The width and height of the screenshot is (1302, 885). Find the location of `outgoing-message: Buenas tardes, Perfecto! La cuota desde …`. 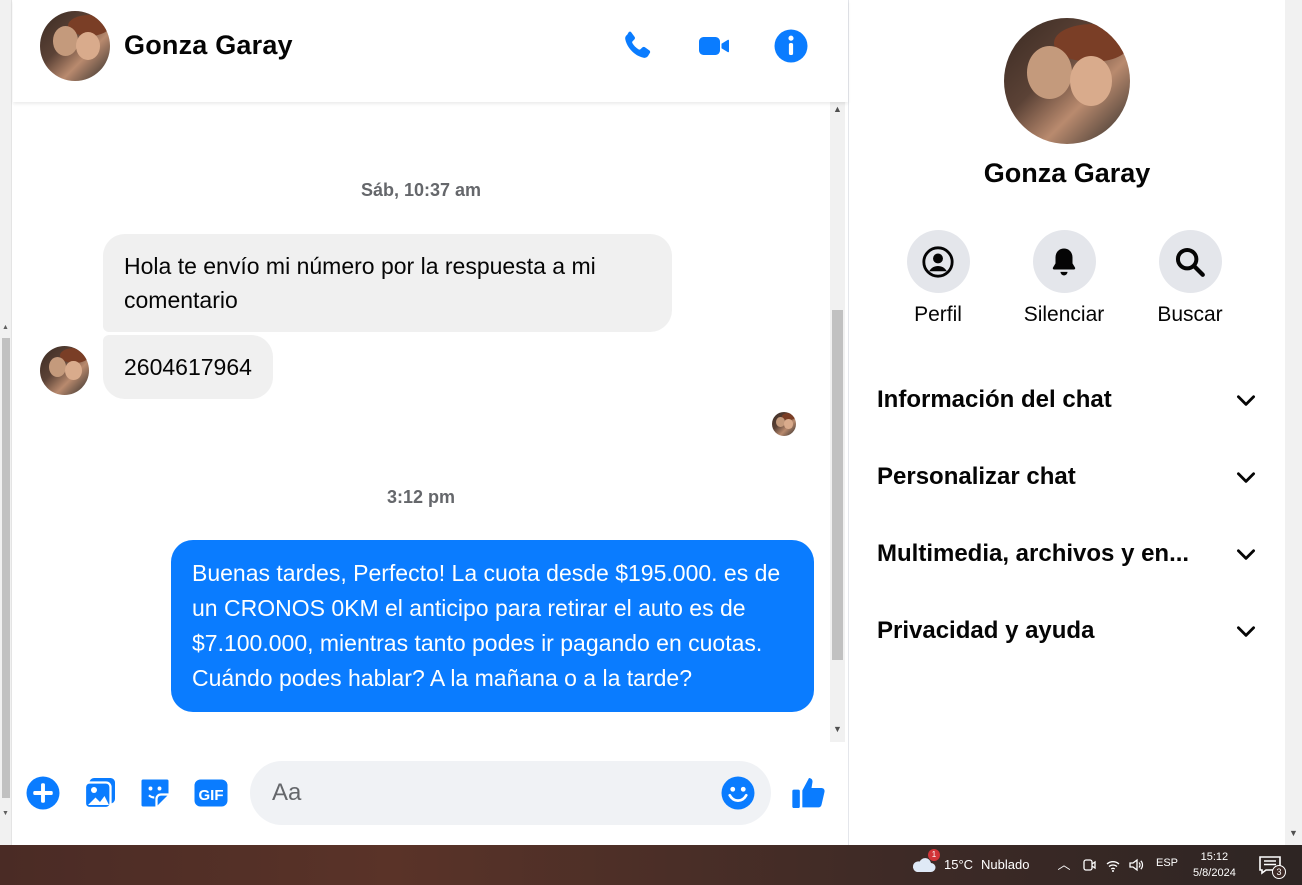

outgoing-message: Buenas tardes, Perfecto! La cuota desde … is located at coordinates (492, 626).